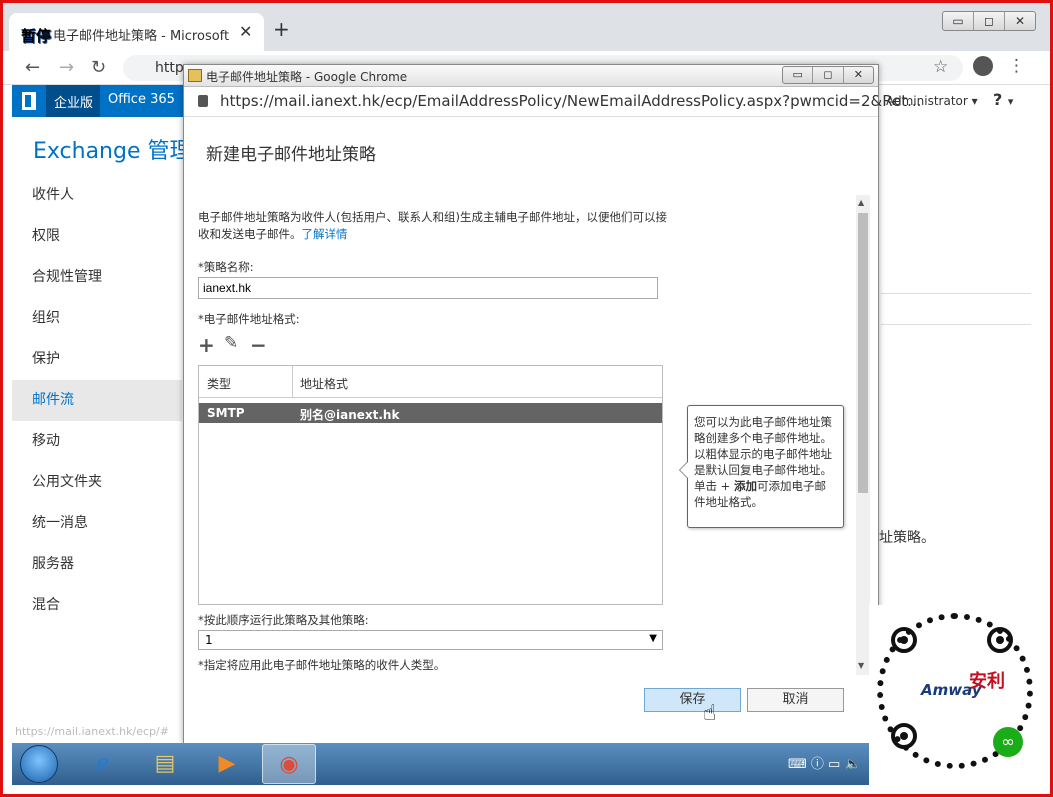 Image resolution: width=1053 pixels, height=797 pixels. What do you see at coordinates (97, 359) in the screenshot?
I see `nav-item-protection: 保护` at bounding box center [97, 359].